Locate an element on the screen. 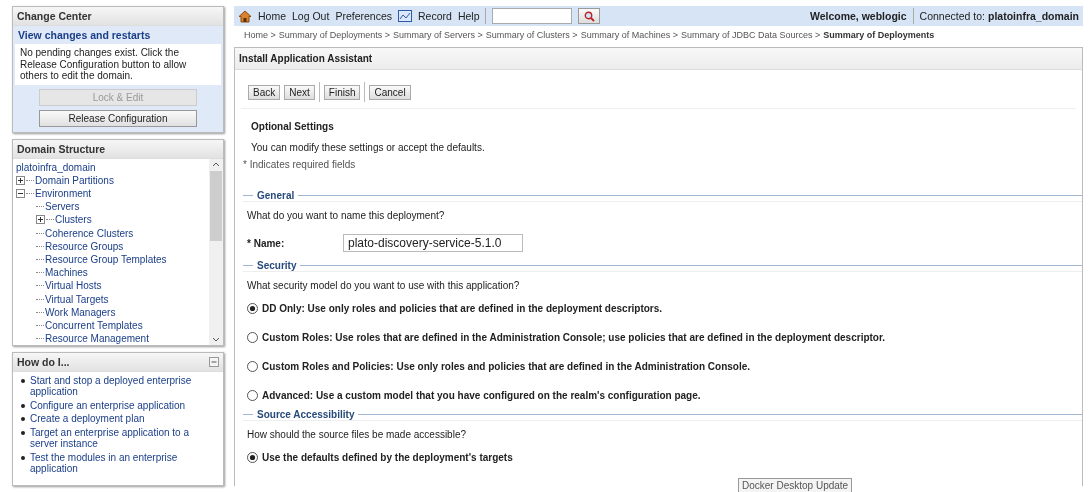 The height and width of the screenshot is (492, 1089). radio-label: Use the defaults defined by the deployment's targets is located at coordinates (387, 457).